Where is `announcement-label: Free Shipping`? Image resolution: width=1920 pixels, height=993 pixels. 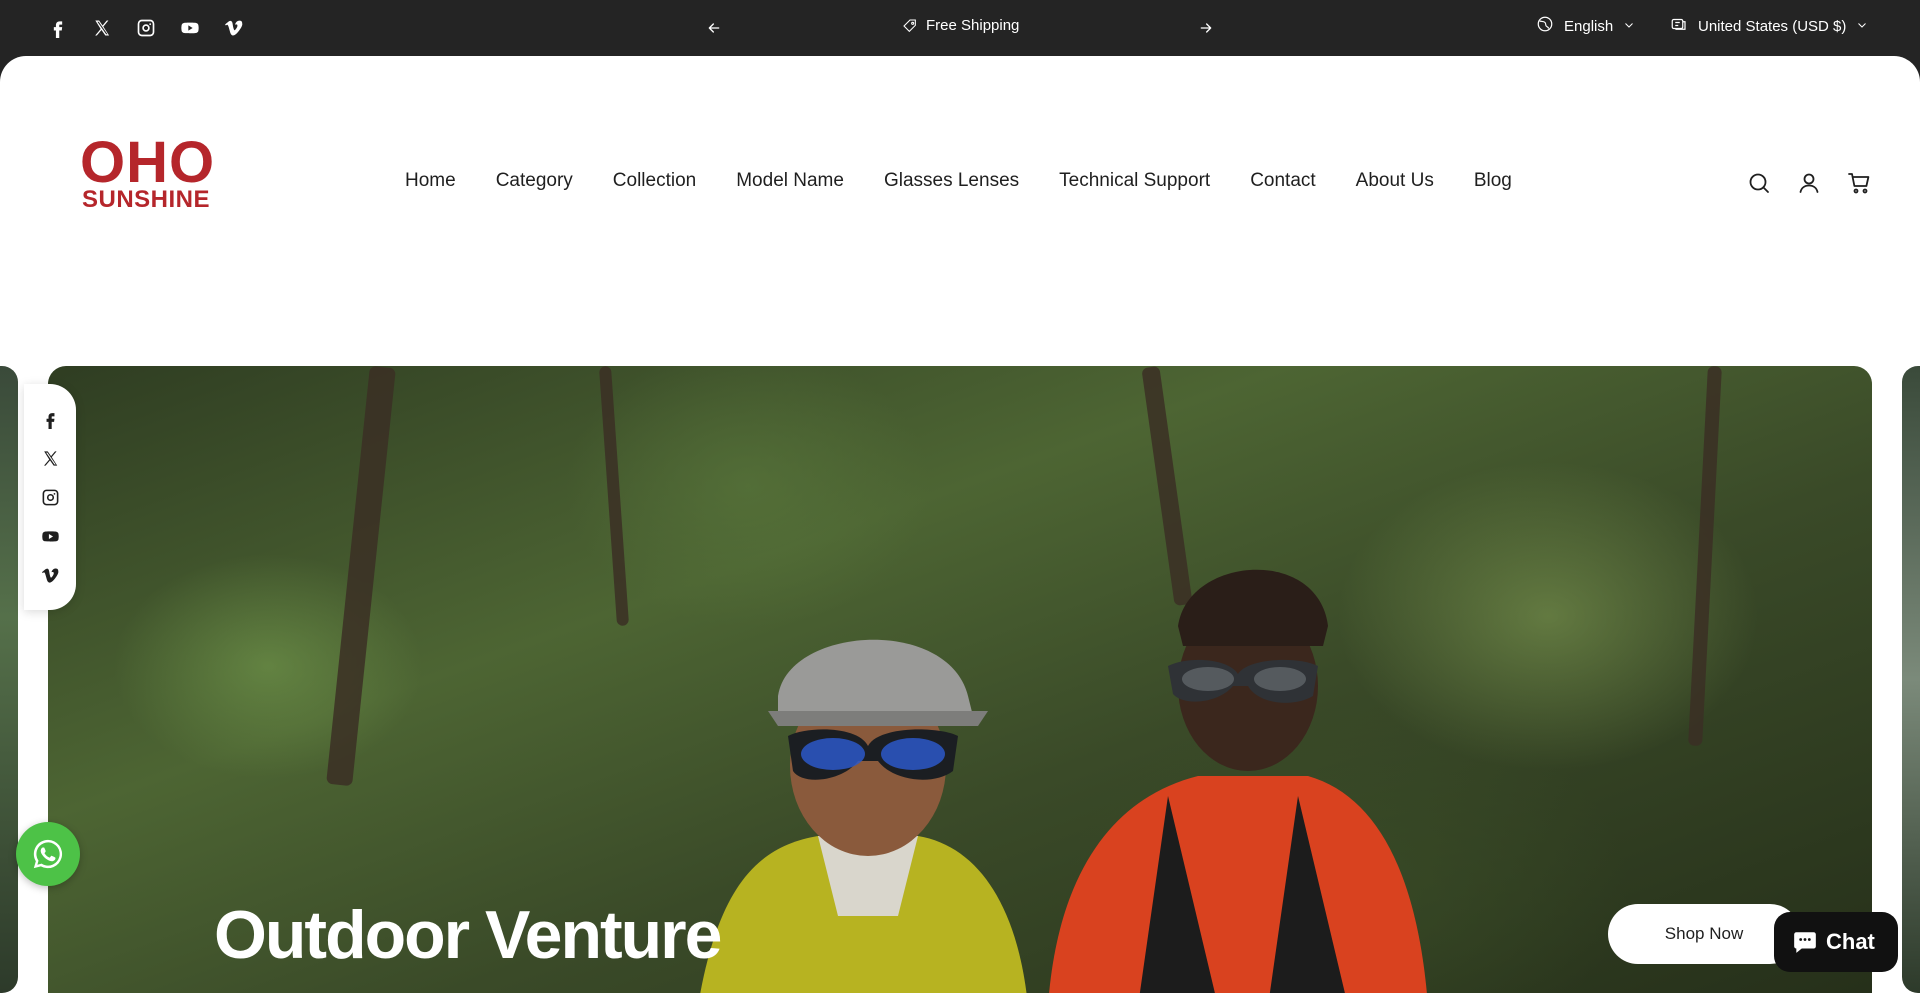
announcement-label: Free Shipping is located at coordinates (973, 25).